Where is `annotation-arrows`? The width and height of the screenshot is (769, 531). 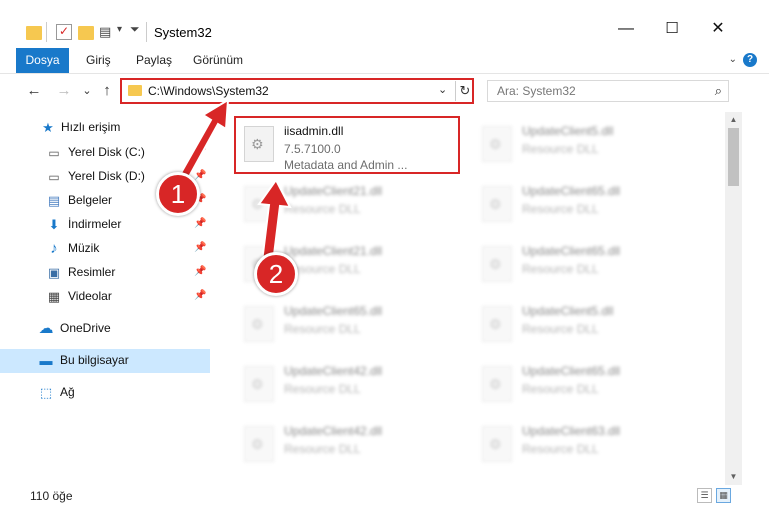 annotation-arrows is located at coordinates (233, 181).